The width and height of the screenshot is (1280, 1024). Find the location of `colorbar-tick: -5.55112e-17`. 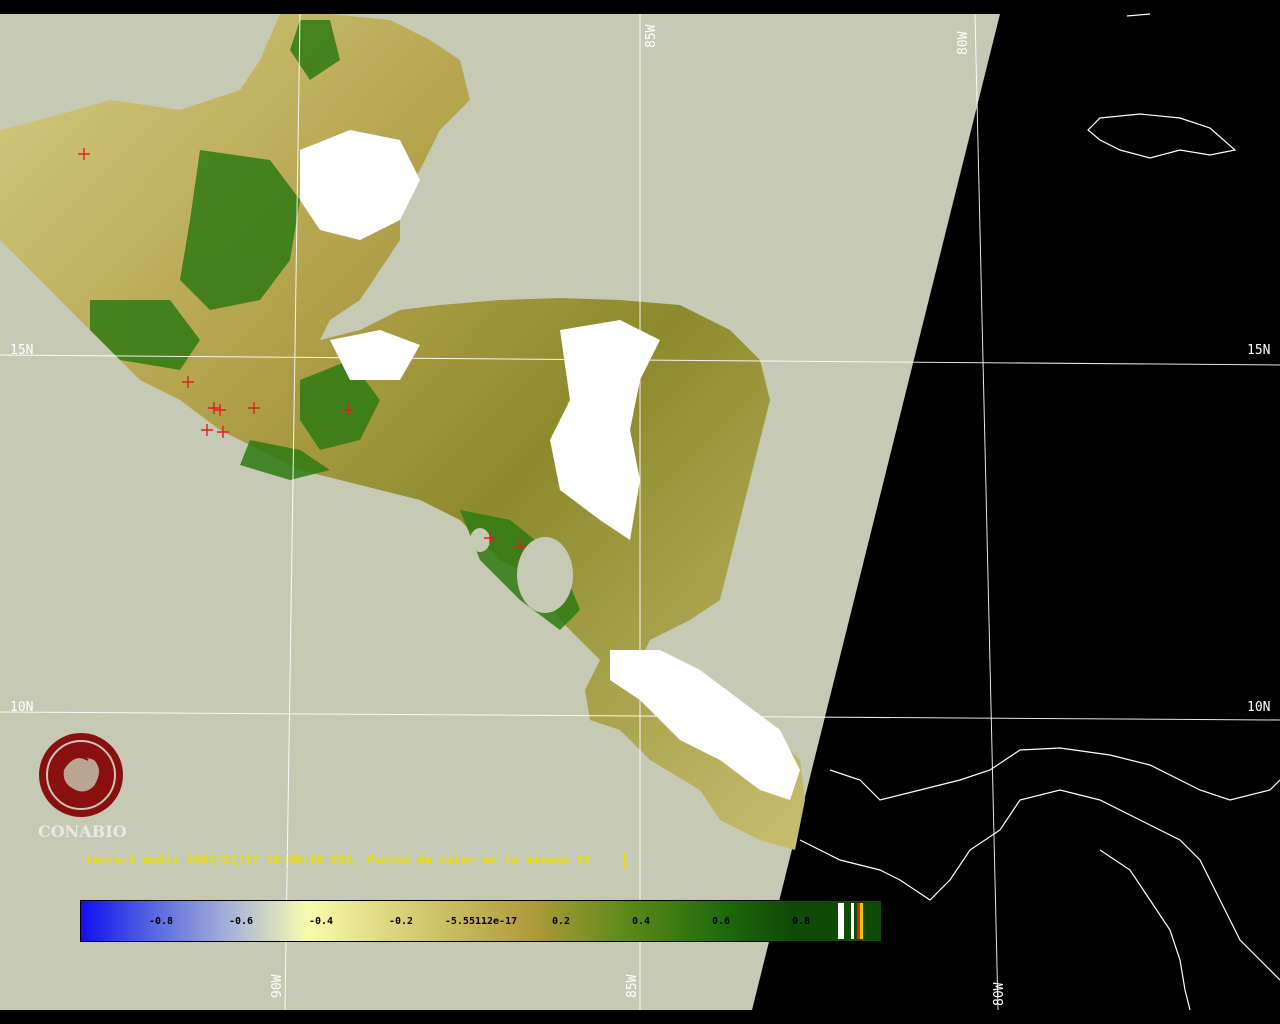

colorbar-tick: -5.55112e-17 is located at coordinates (481, 921).